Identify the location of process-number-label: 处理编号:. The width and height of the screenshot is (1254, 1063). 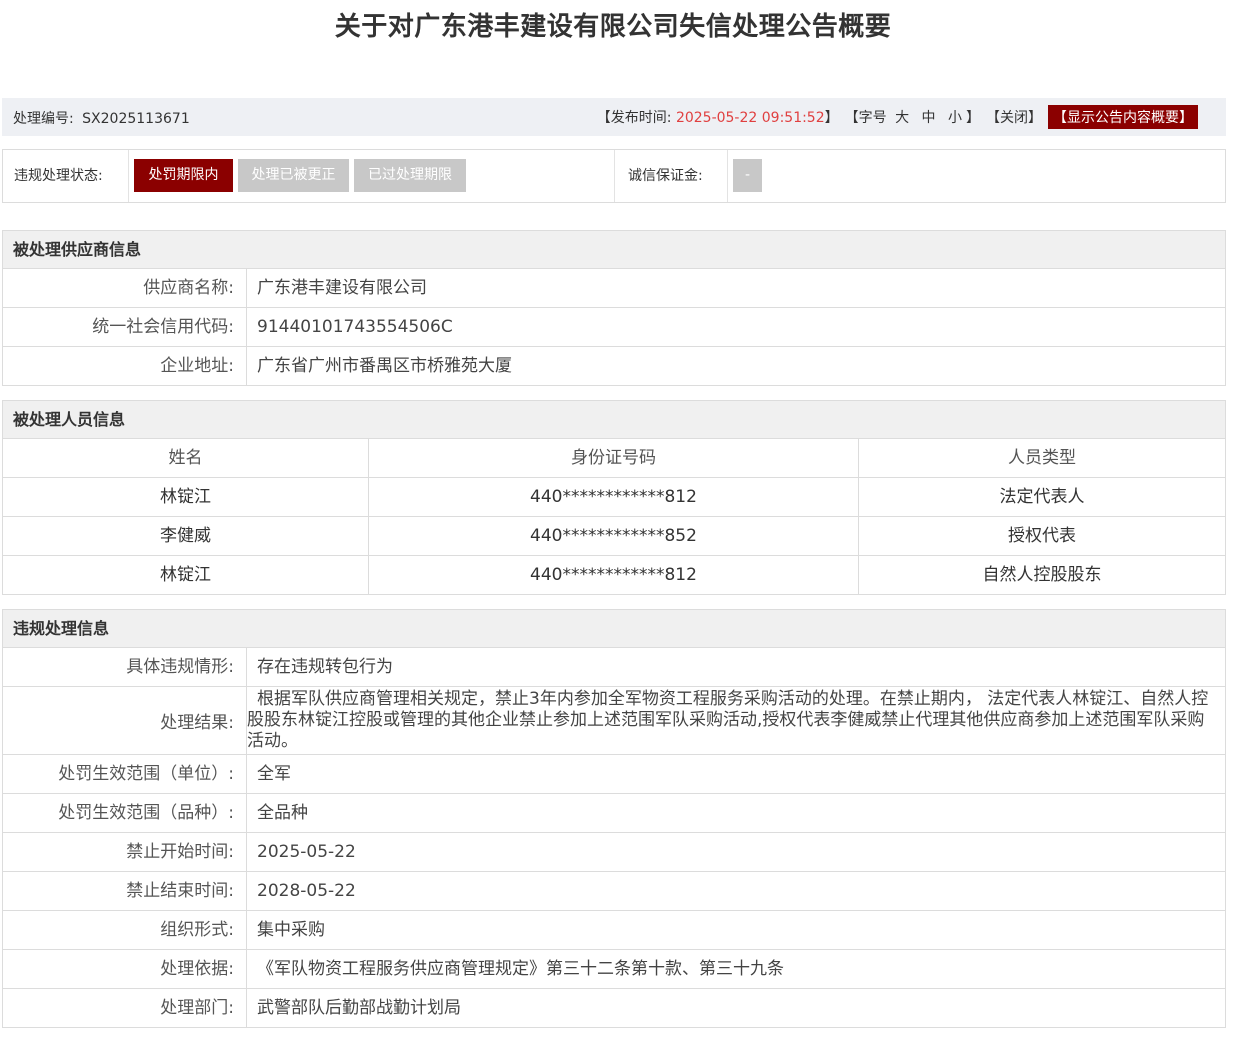
(43, 119).